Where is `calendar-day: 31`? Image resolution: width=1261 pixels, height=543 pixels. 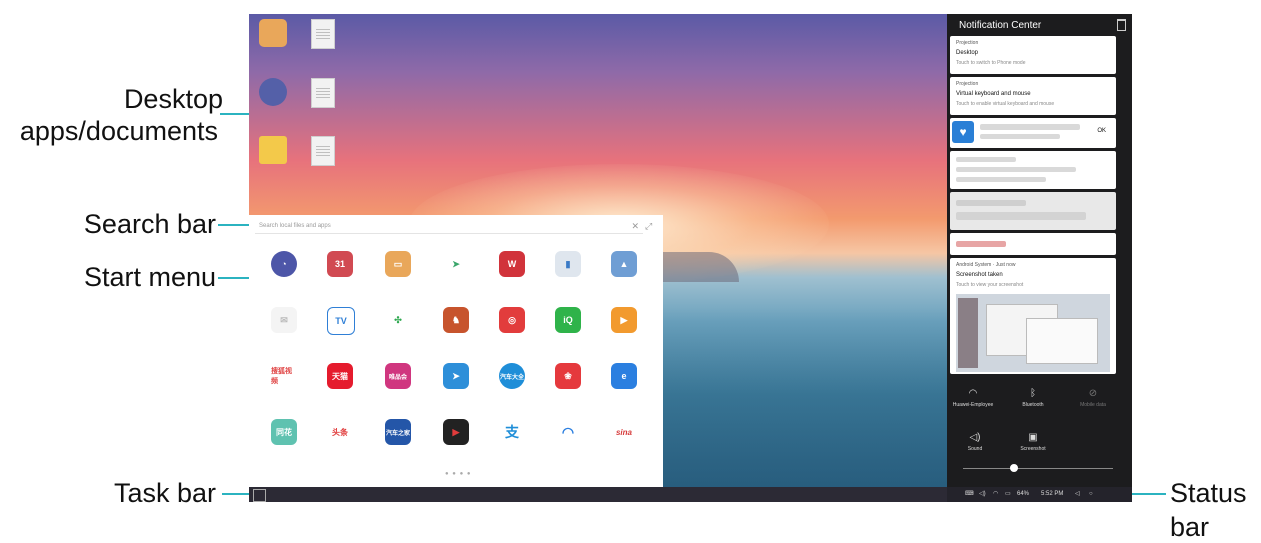 calendar-day: 31 is located at coordinates (339, 264).